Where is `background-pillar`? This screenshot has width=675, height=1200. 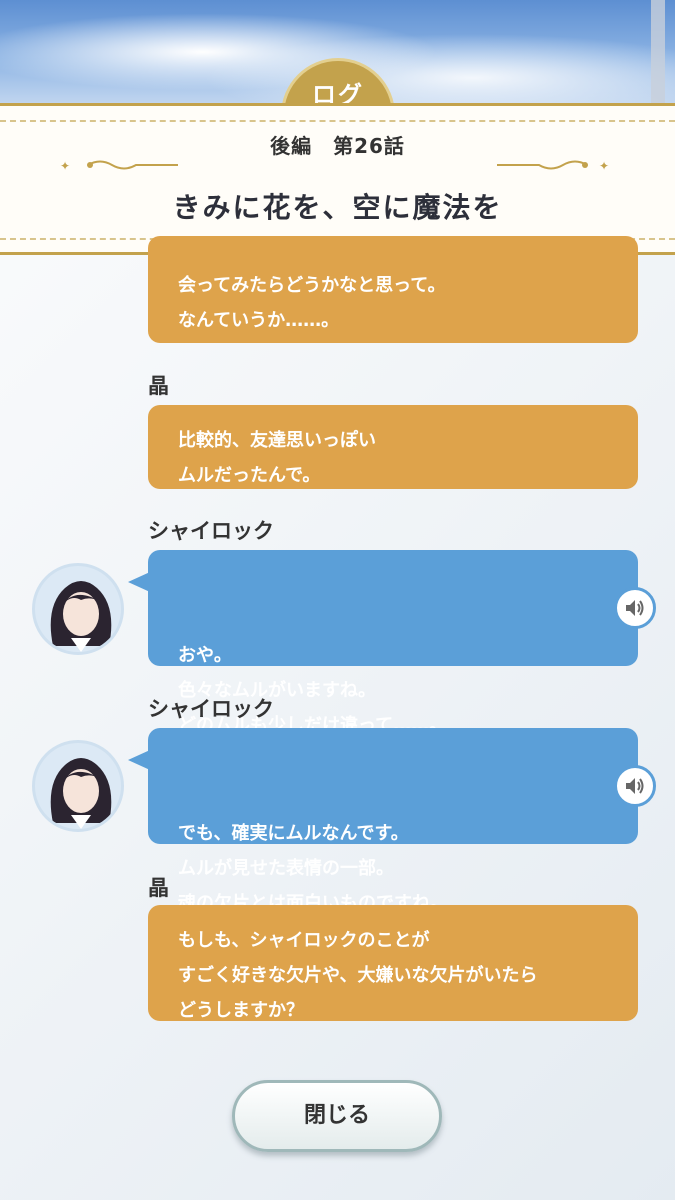 background-pillar is located at coordinates (658, 55).